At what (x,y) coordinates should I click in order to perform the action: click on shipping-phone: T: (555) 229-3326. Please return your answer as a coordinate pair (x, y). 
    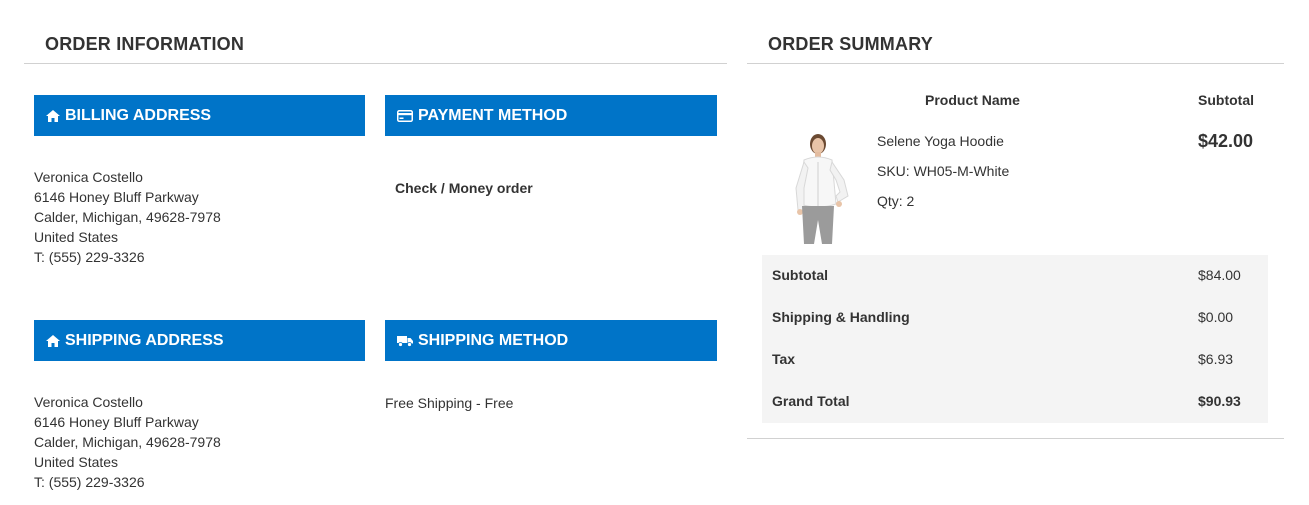
    Looking at the image, I should click on (89, 482).